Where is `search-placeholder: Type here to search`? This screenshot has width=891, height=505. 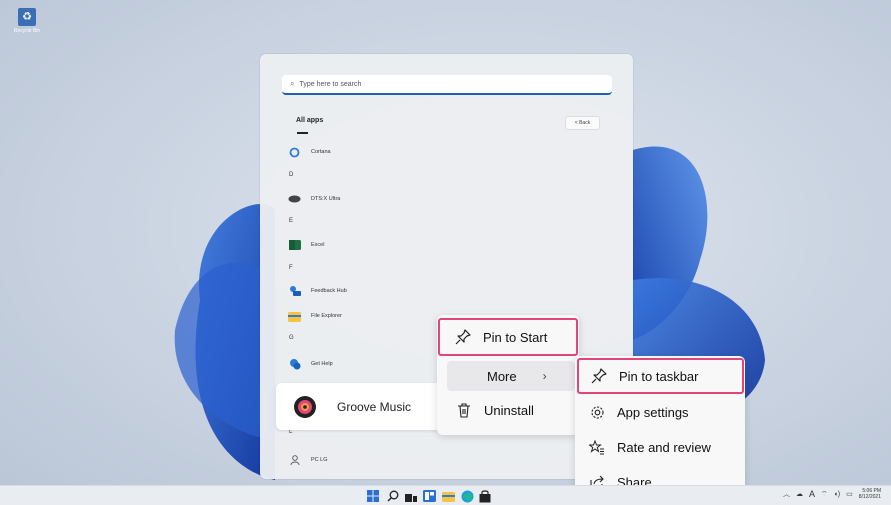 search-placeholder: Type here to search is located at coordinates (330, 84).